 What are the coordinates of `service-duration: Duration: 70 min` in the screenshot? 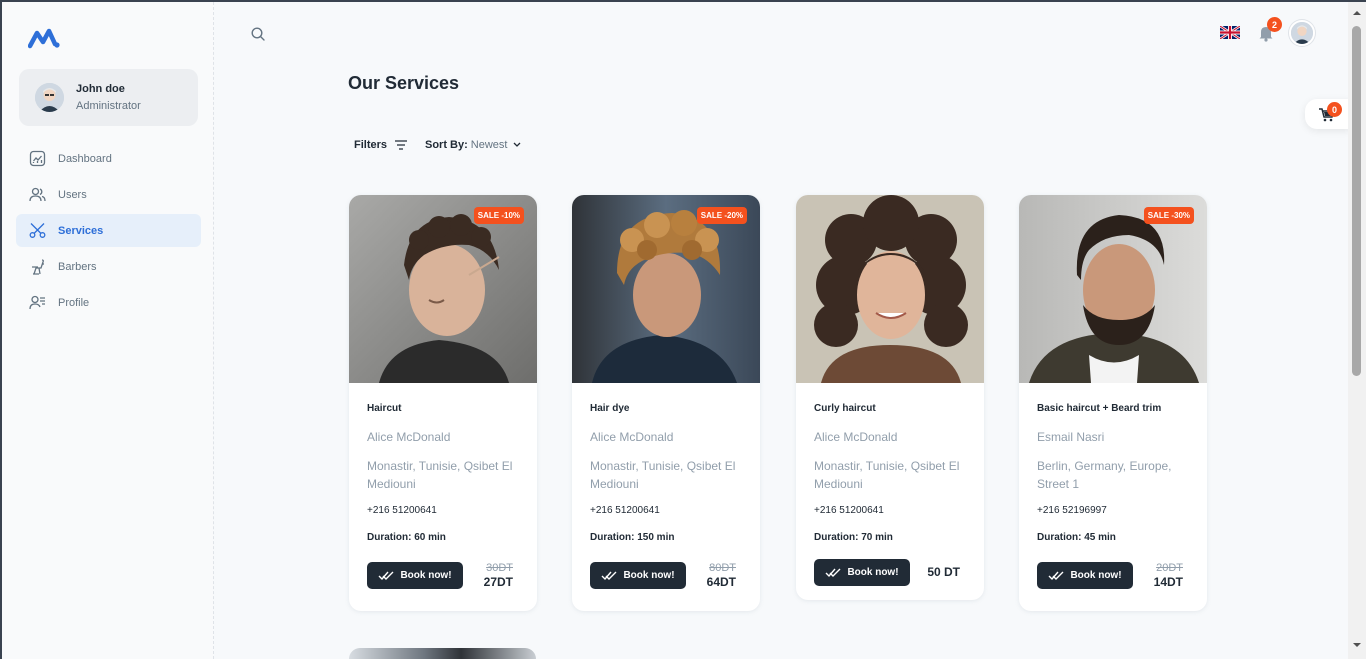 It's located at (853, 537).